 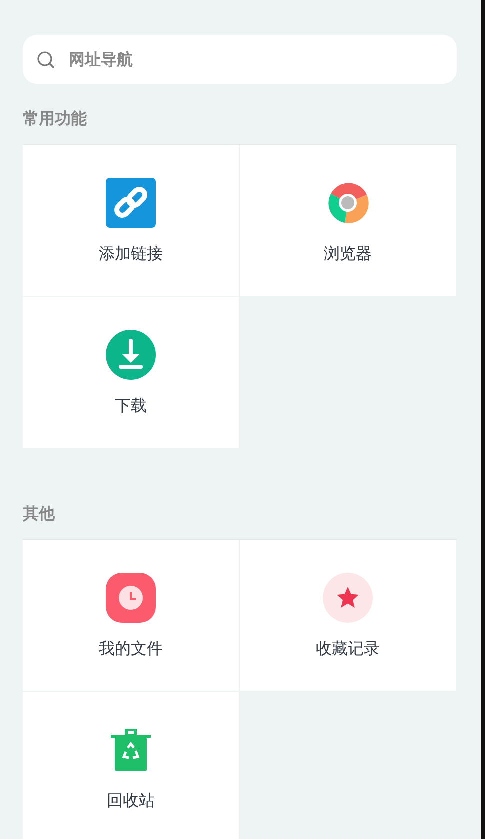 What do you see at coordinates (131, 355) in the screenshot?
I see `download-icon` at bounding box center [131, 355].